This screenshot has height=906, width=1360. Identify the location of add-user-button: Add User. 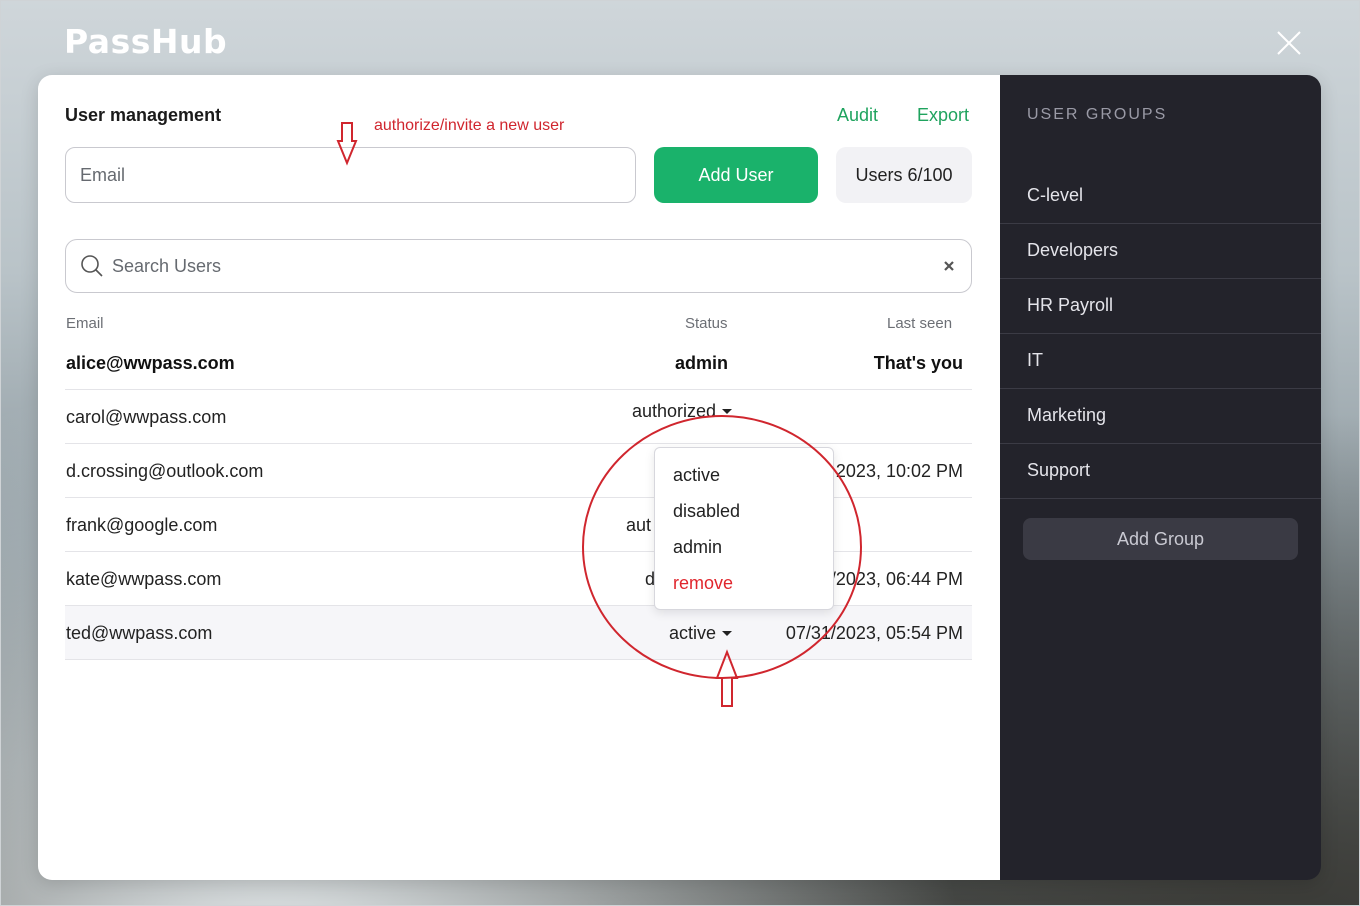
(736, 175).